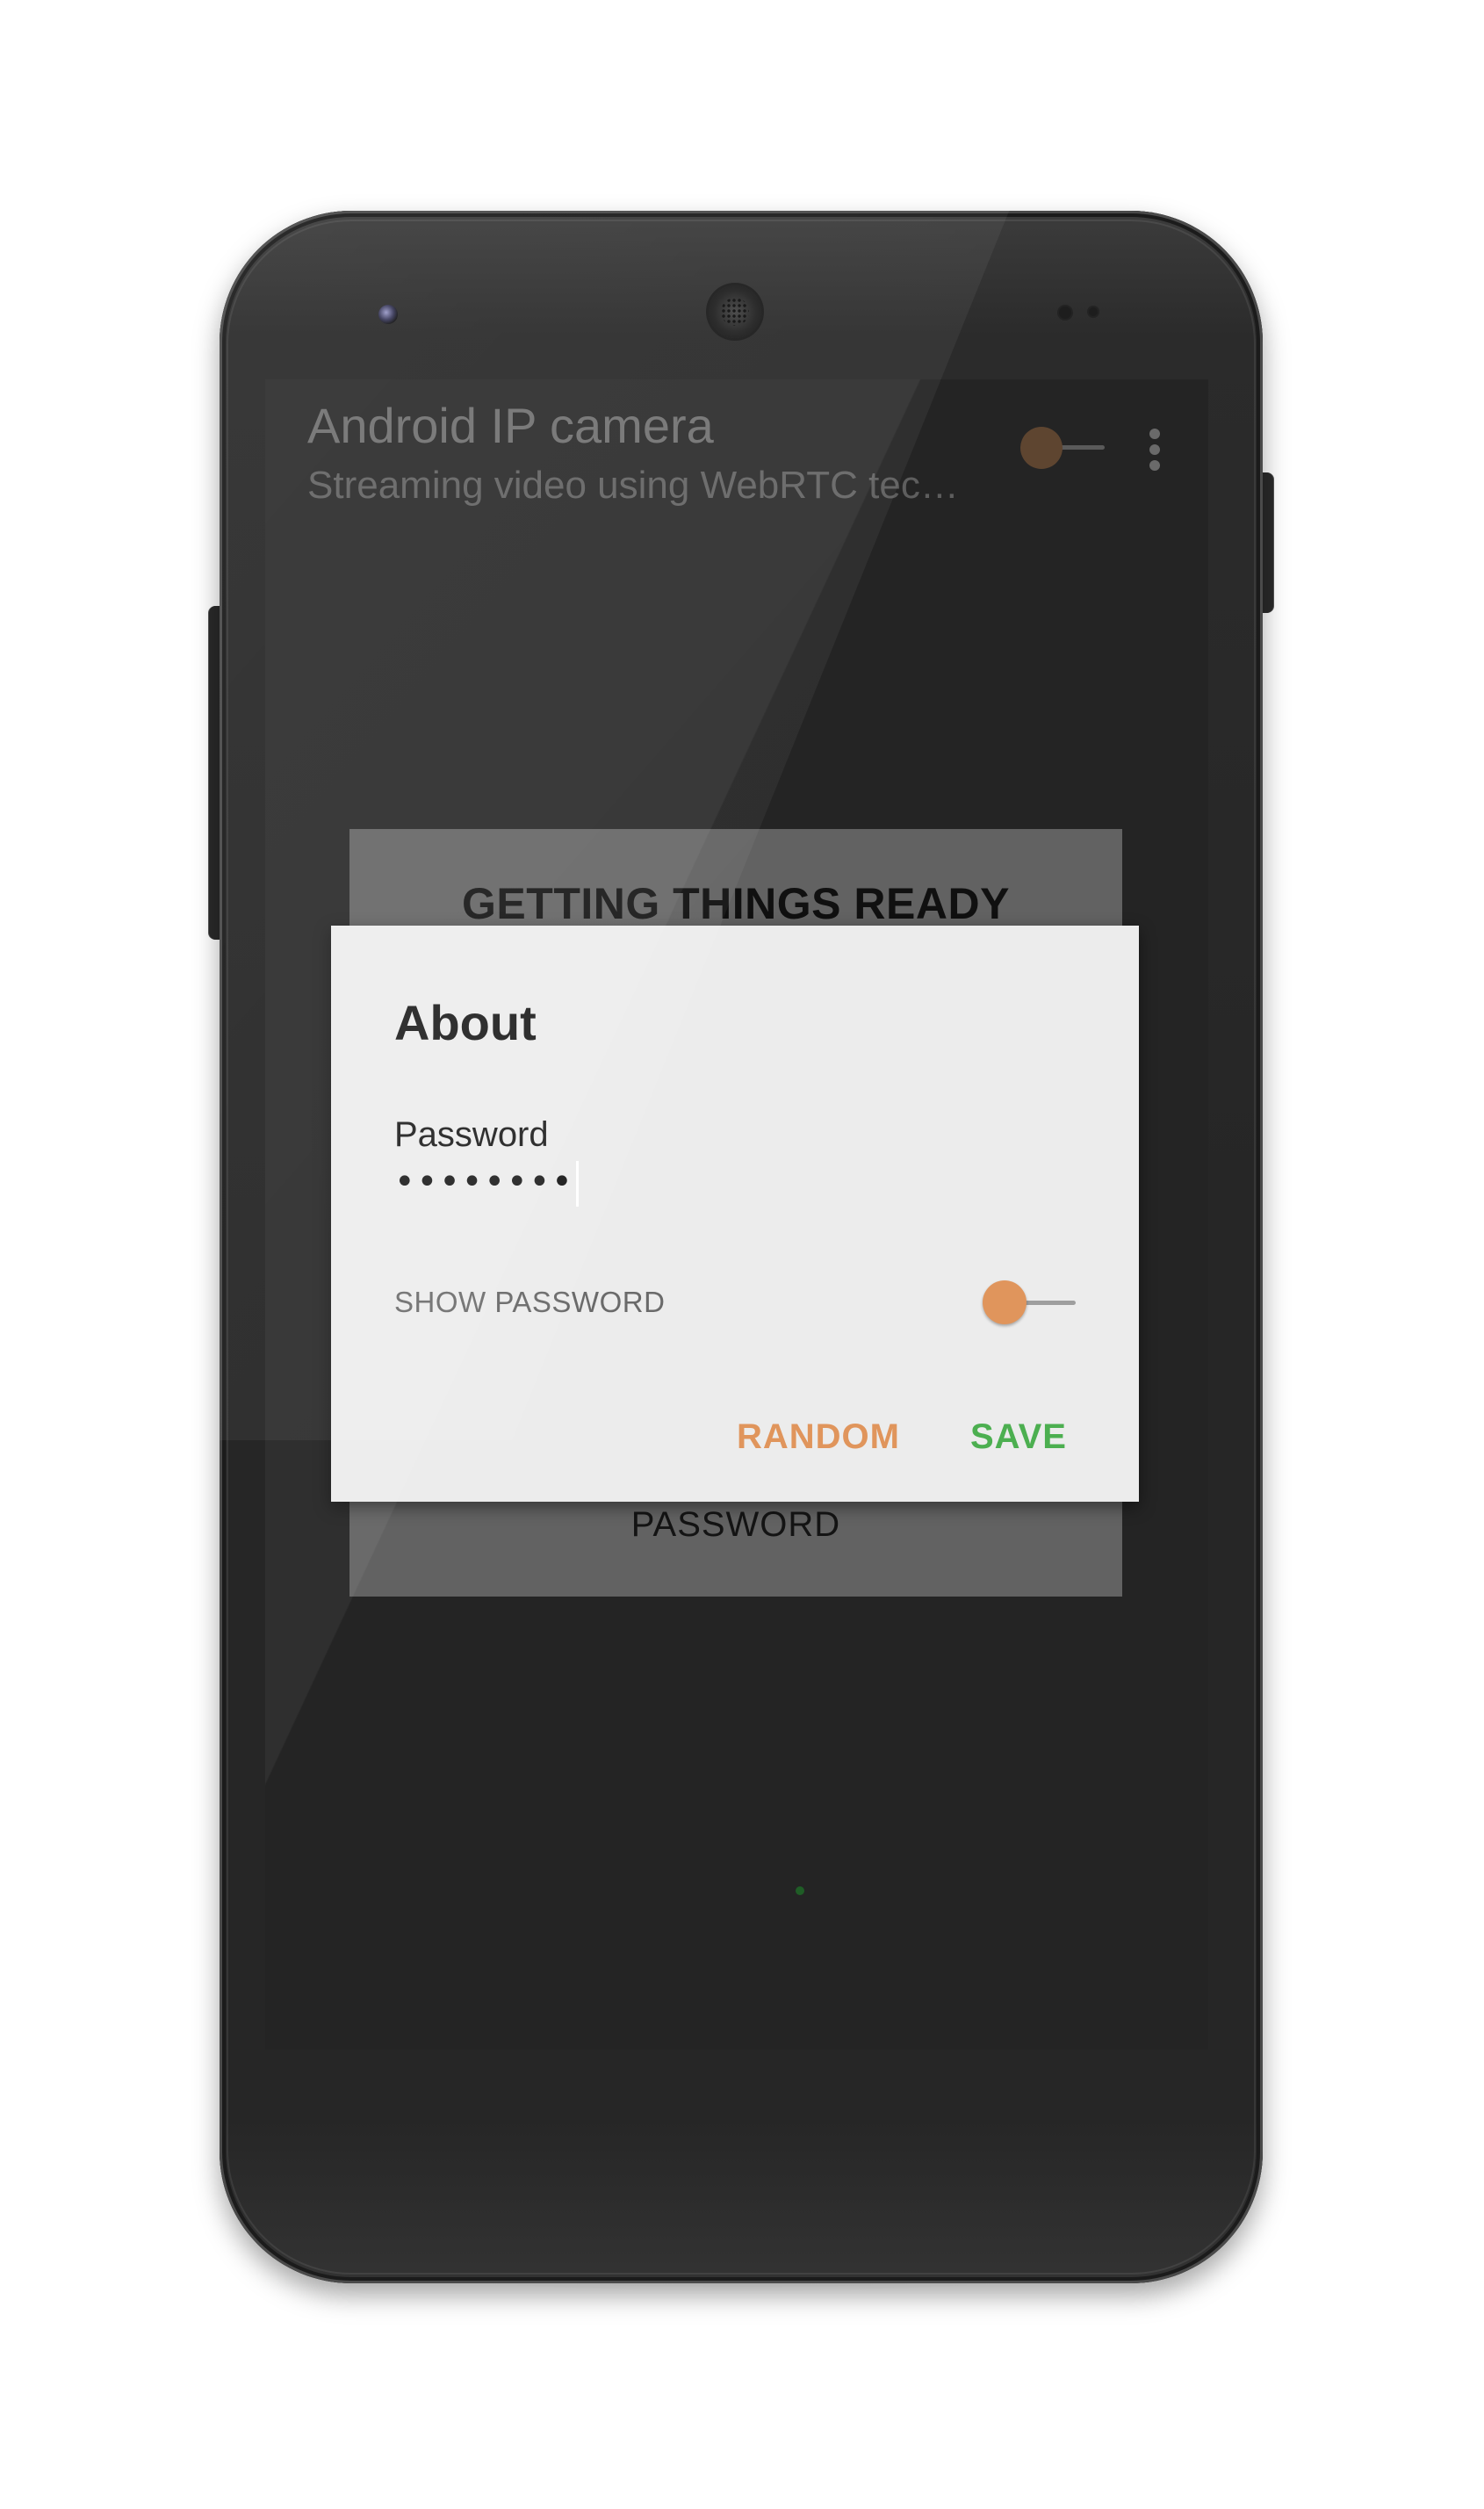  Describe the element at coordinates (735, 311) in the screenshot. I see `earpiece-speaker` at that location.